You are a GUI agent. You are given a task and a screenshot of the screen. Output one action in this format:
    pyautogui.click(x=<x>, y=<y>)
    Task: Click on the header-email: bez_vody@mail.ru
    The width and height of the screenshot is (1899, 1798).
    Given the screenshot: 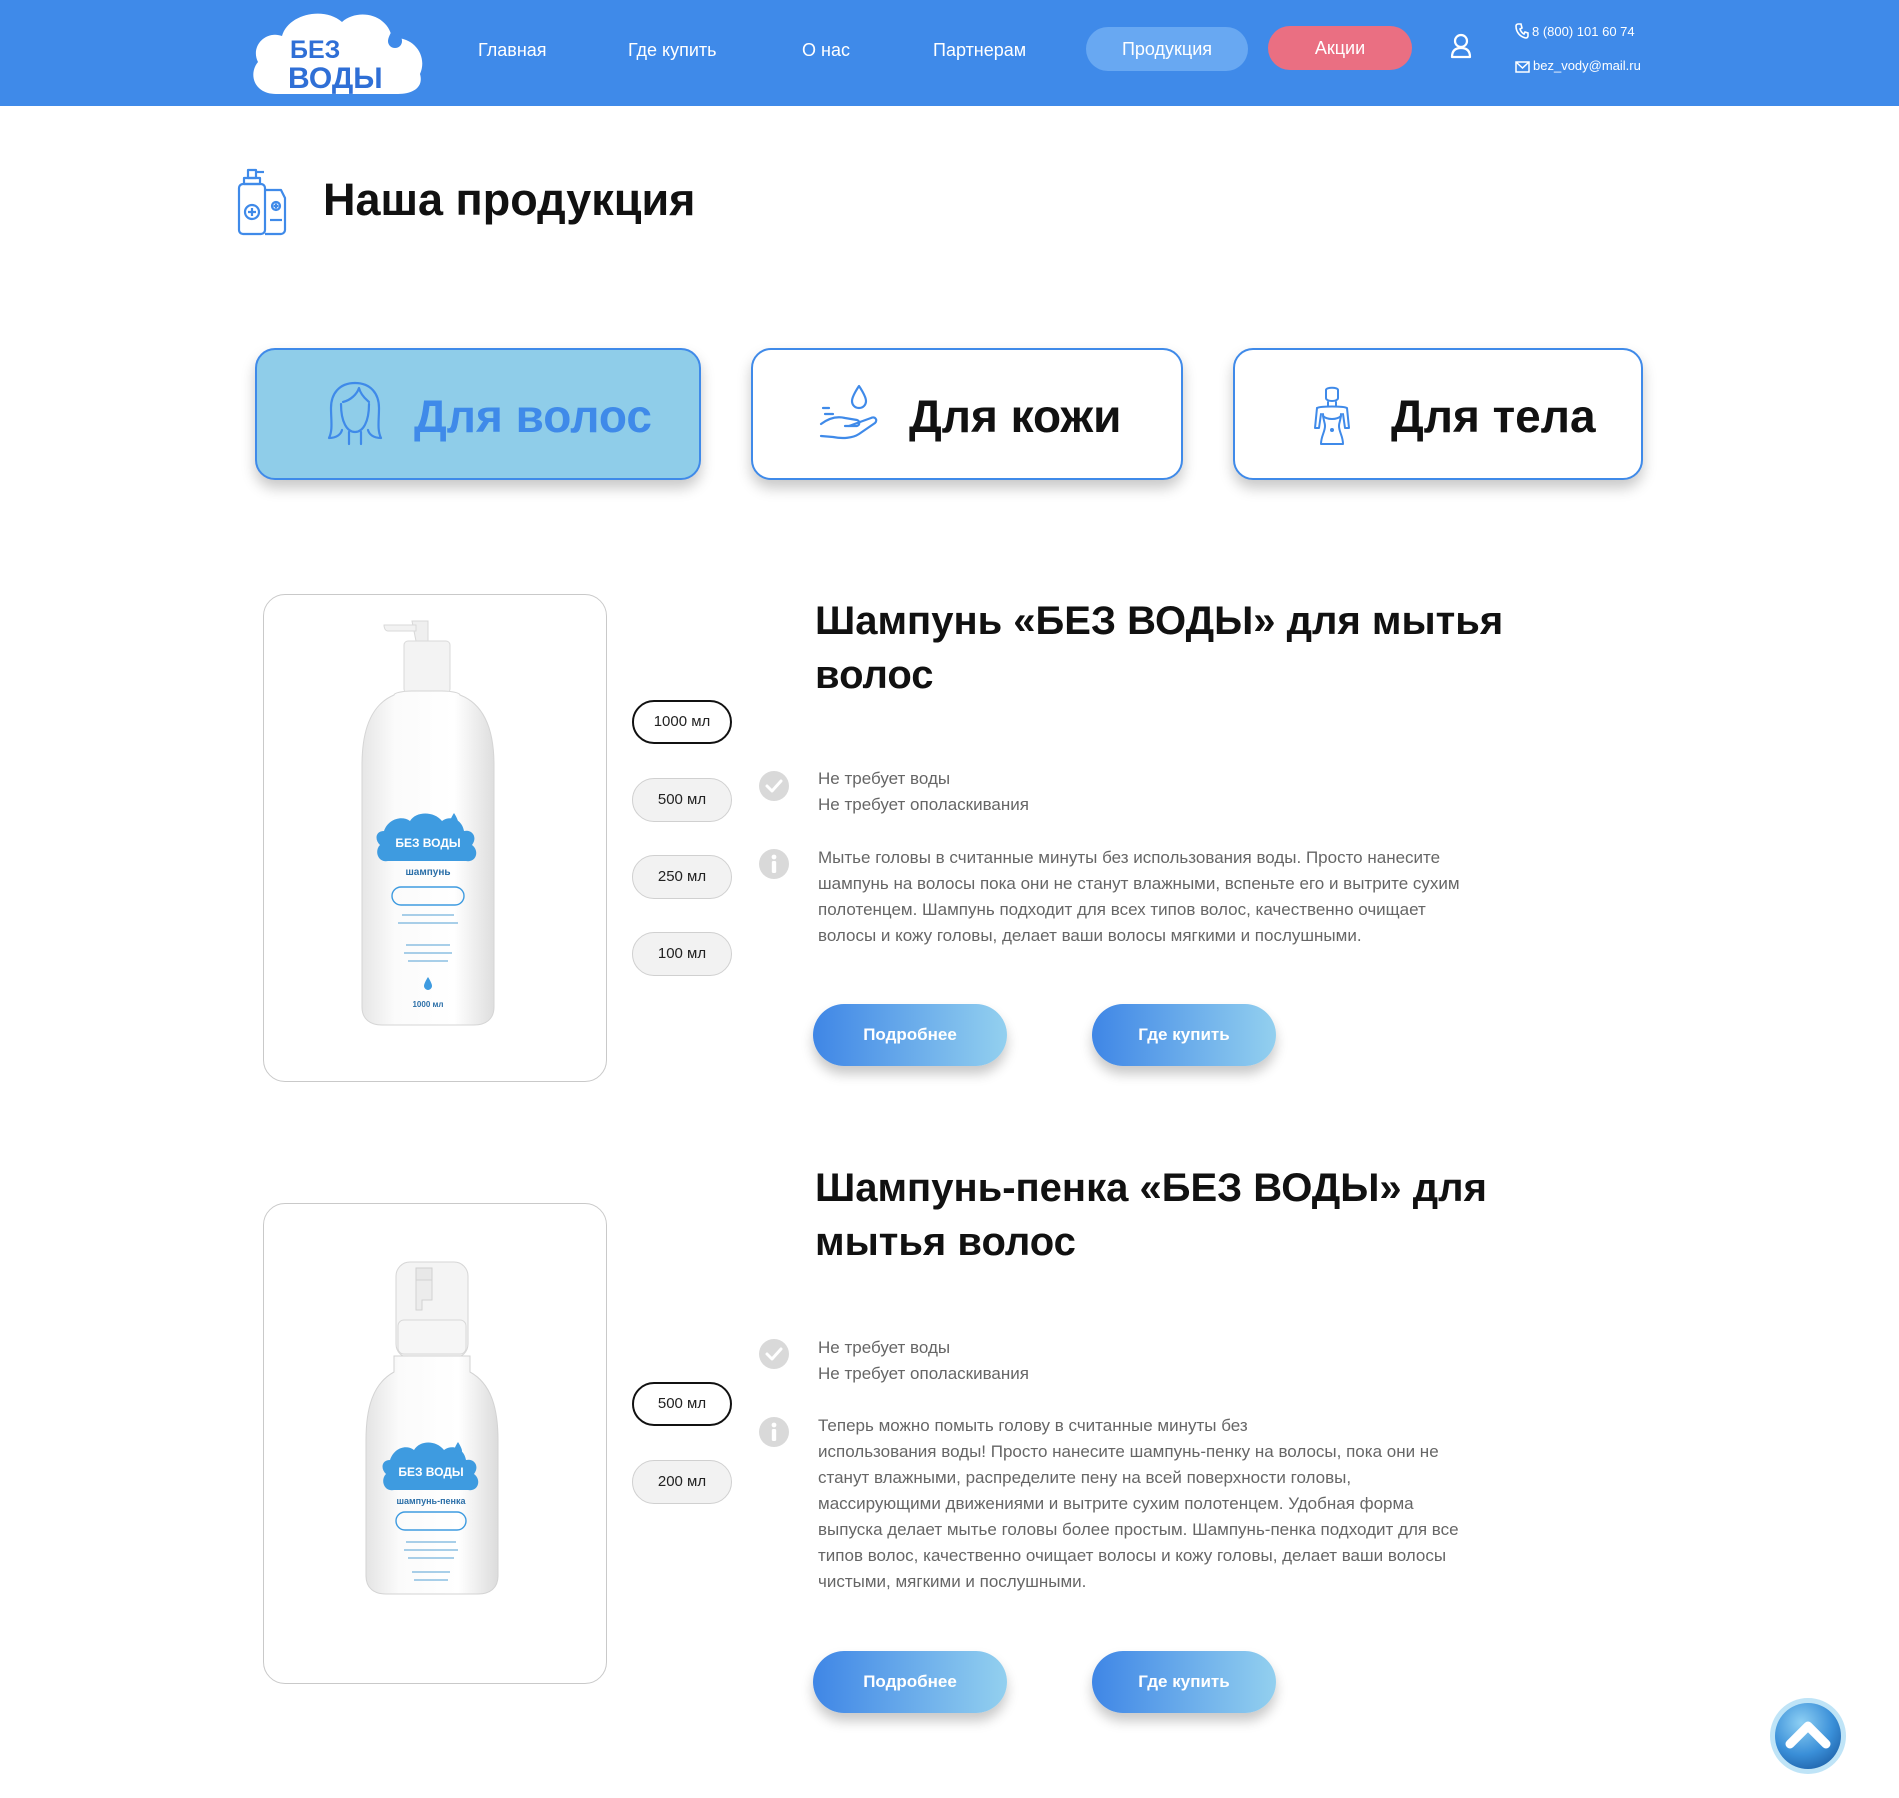 What is the action you would take?
    pyautogui.click(x=1578, y=66)
    